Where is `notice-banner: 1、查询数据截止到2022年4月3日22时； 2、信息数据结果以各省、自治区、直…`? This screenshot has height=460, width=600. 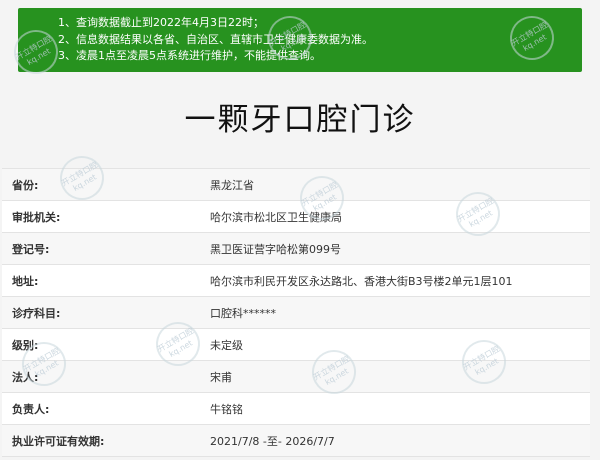
notice-banner: 1、查询数据截止到2022年4月3日22时； 2、信息数据结果以各省、自治区、直… is located at coordinates (300, 40).